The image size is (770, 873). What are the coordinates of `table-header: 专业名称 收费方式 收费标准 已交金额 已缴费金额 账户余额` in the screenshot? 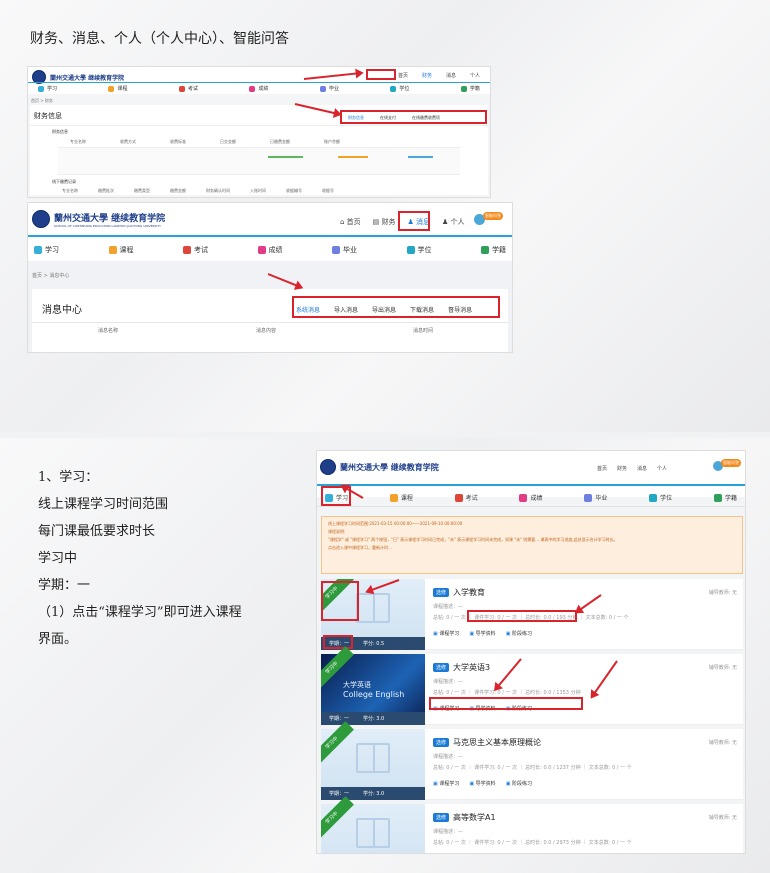 It's located at (205, 141).